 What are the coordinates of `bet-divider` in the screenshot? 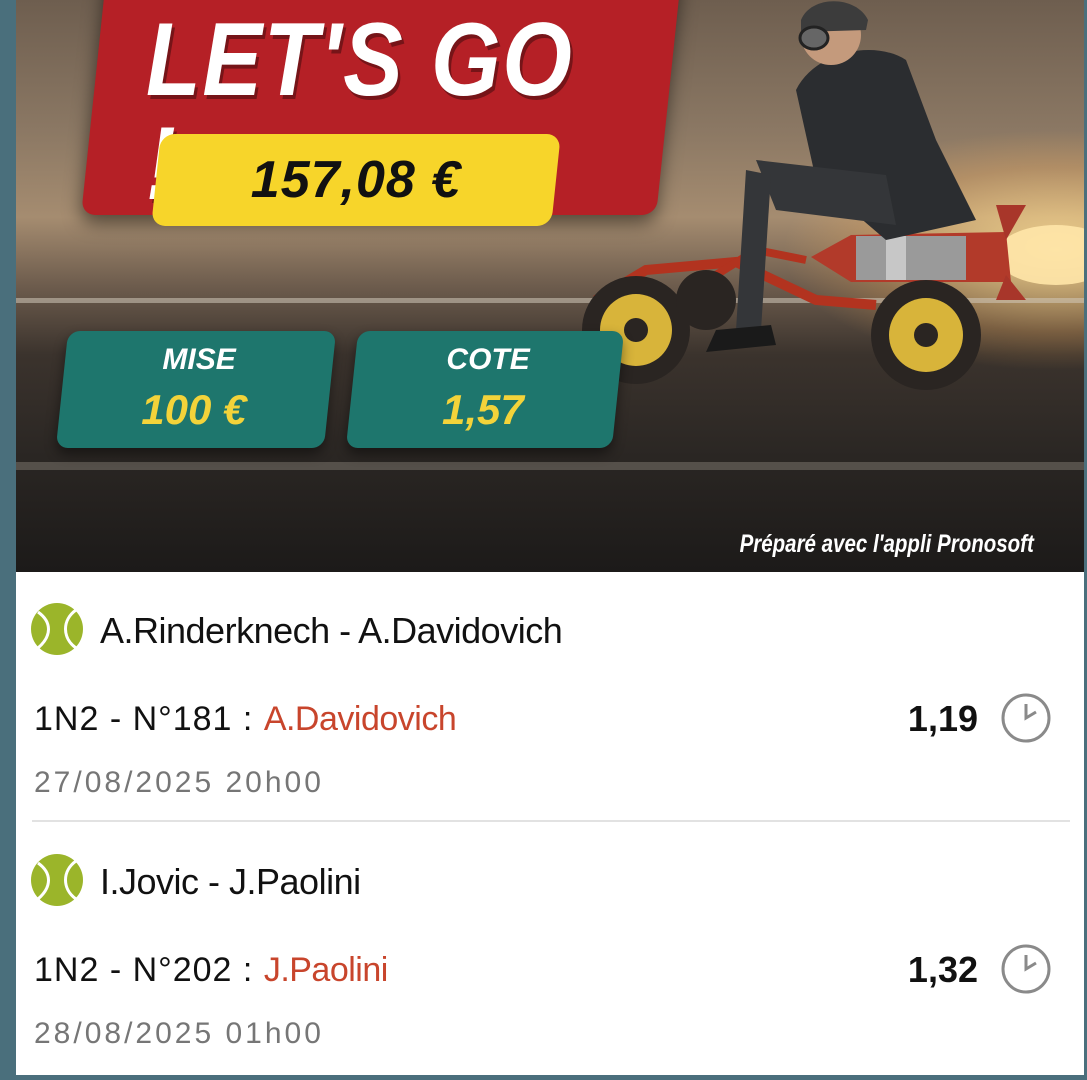 It's located at (551, 821).